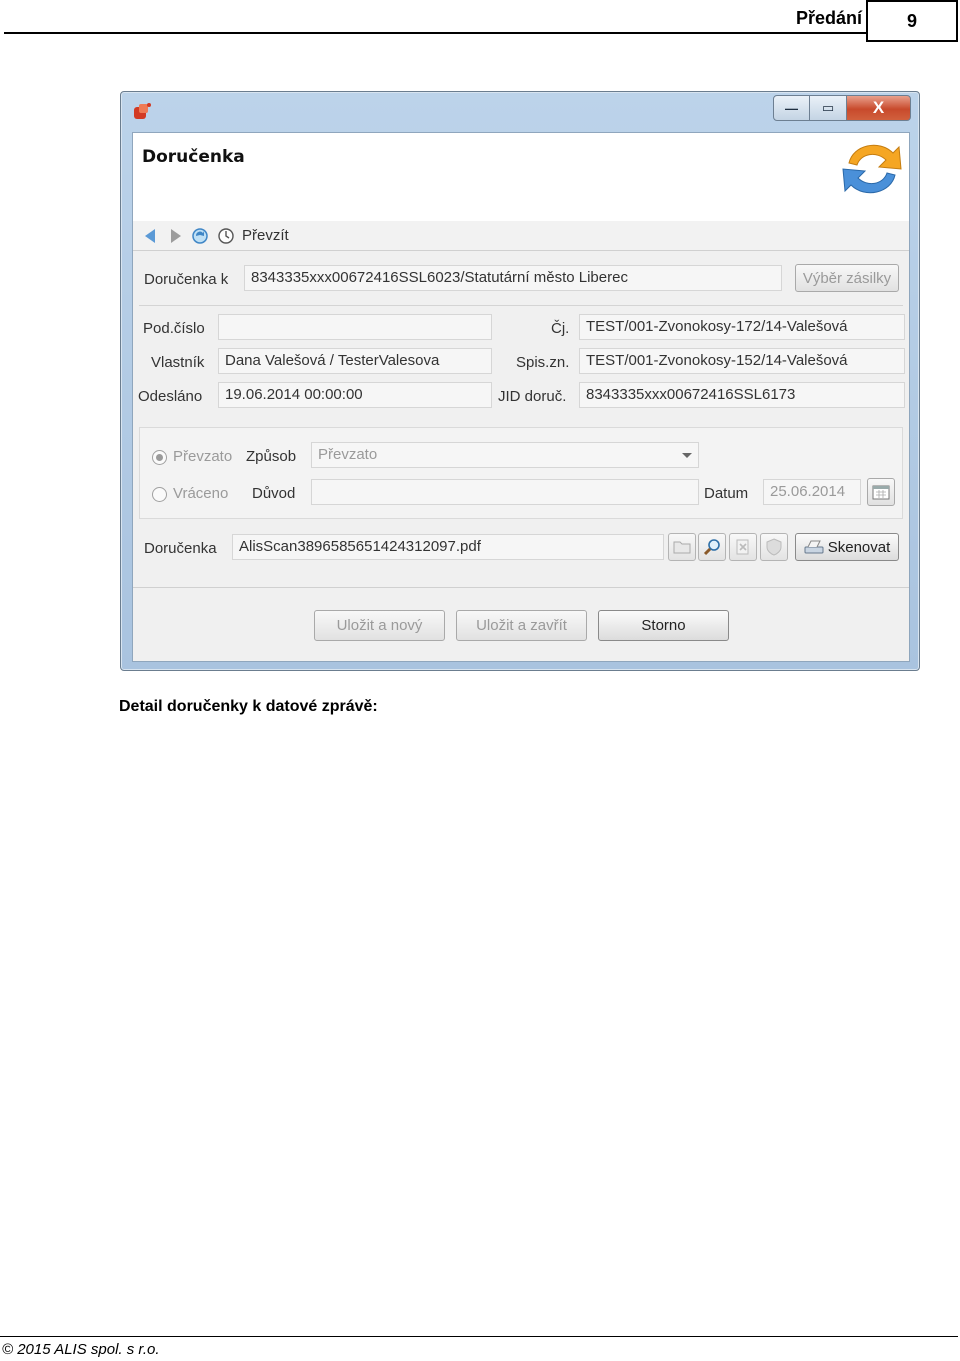 The width and height of the screenshot is (960, 1361). Describe the element at coordinates (274, 493) in the screenshot. I see `reason-label: Důvod` at that location.